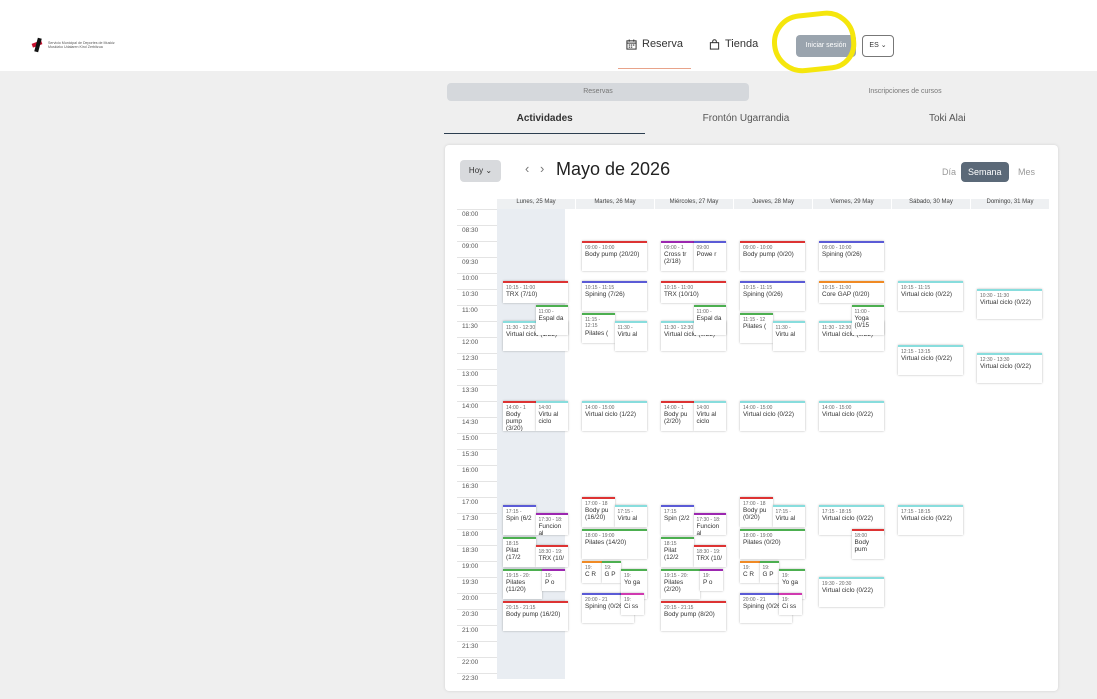 The width and height of the screenshot is (1097, 699). I want to click on event-title: TRX (10/, so click(709, 559).